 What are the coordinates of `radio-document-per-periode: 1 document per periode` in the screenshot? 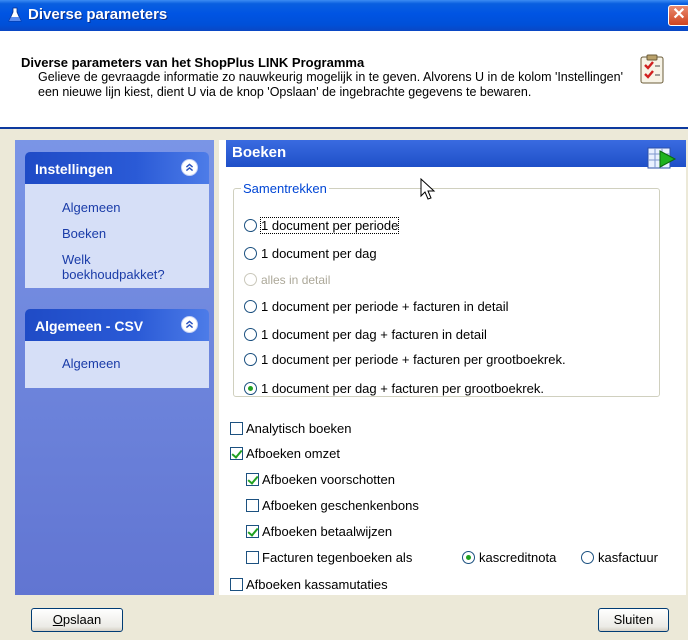 It's located at (322, 225).